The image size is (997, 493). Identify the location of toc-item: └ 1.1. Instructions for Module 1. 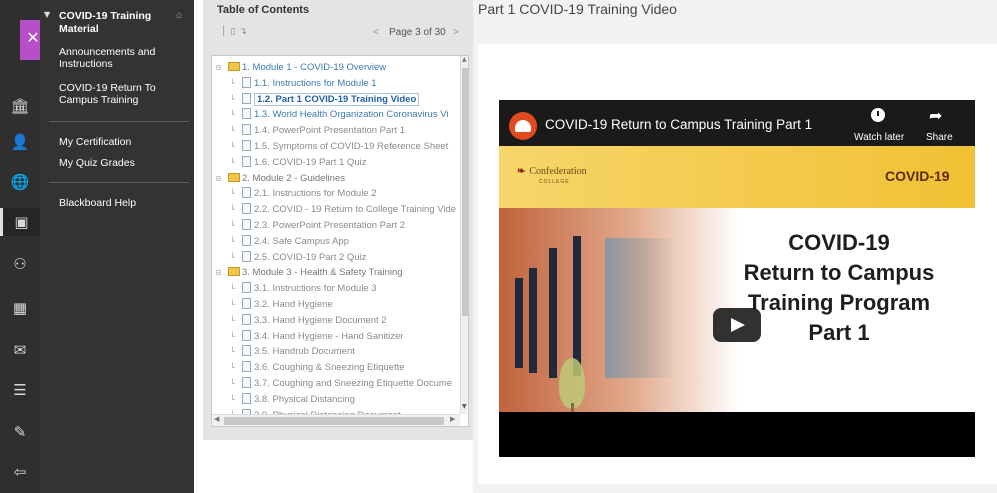
(335, 83).